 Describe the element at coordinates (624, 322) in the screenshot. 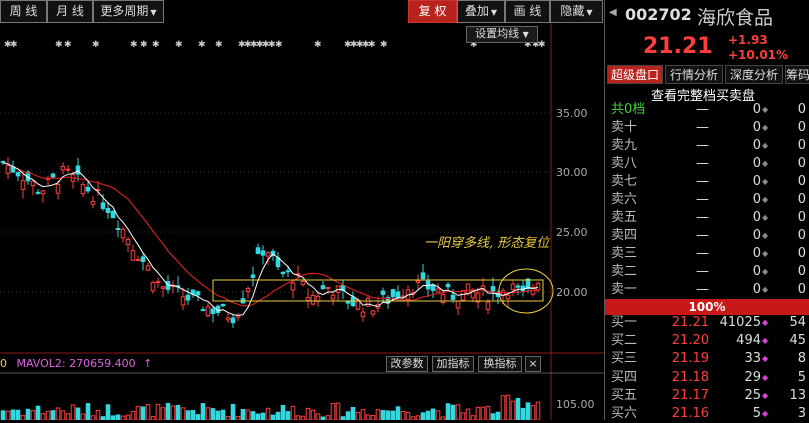

I see `row-label: 买一` at that location.